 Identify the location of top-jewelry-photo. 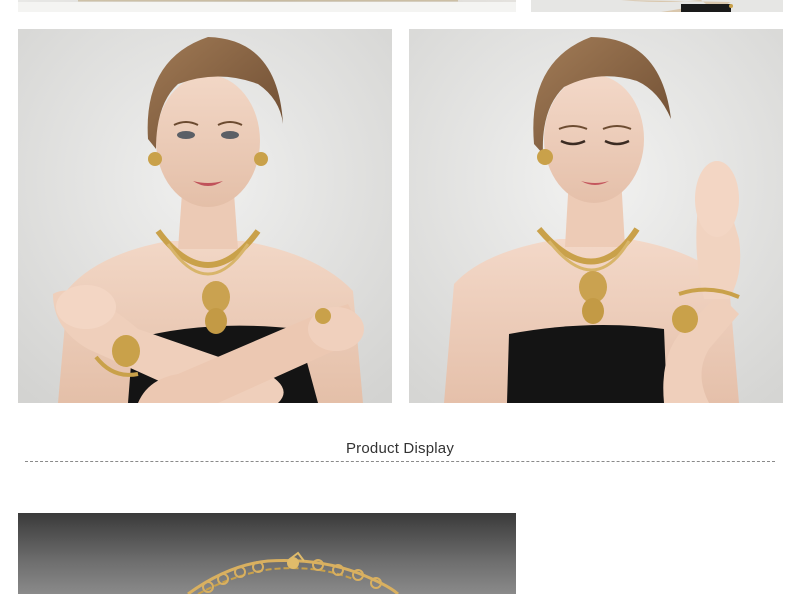
(267, 6).